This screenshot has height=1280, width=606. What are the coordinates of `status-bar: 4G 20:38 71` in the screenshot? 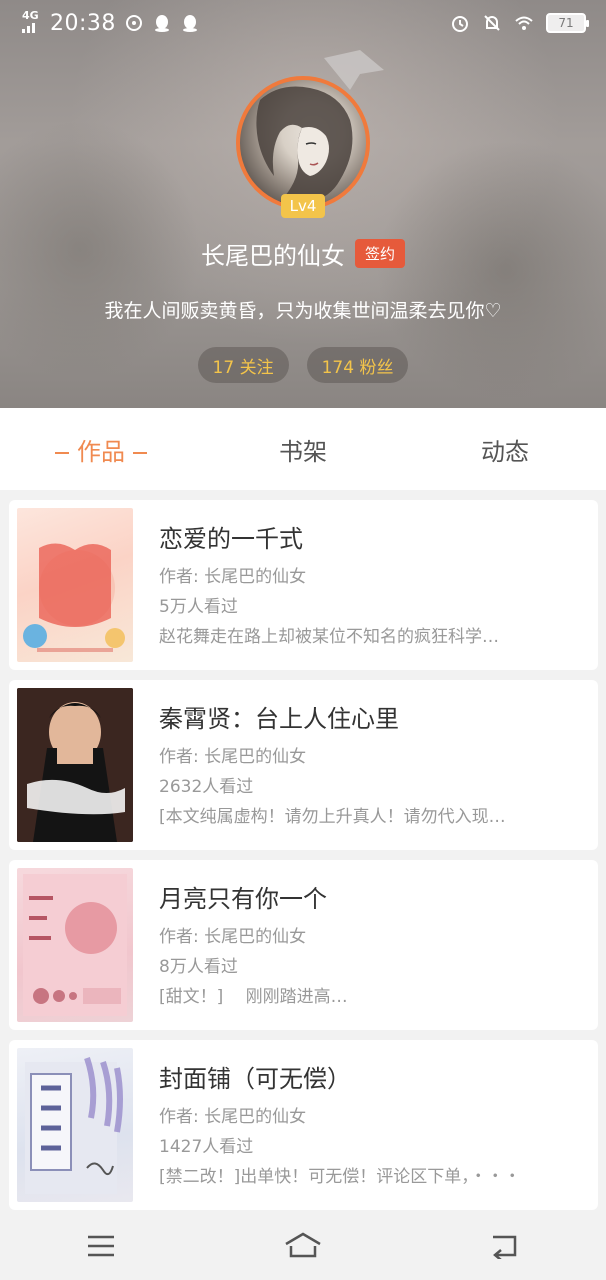 It's located at (303, 23).